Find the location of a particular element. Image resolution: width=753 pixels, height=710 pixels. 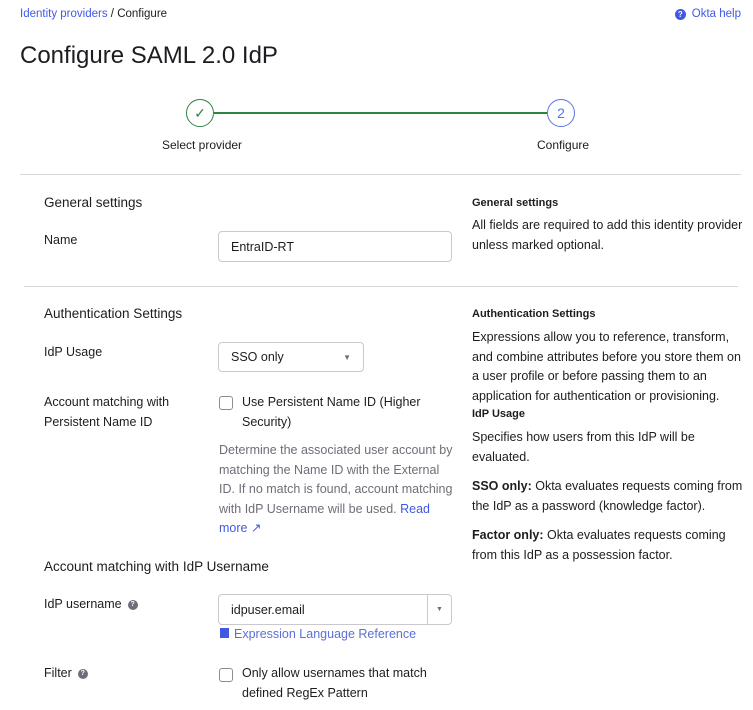

stepper-line is located at coordinates (380, 113).